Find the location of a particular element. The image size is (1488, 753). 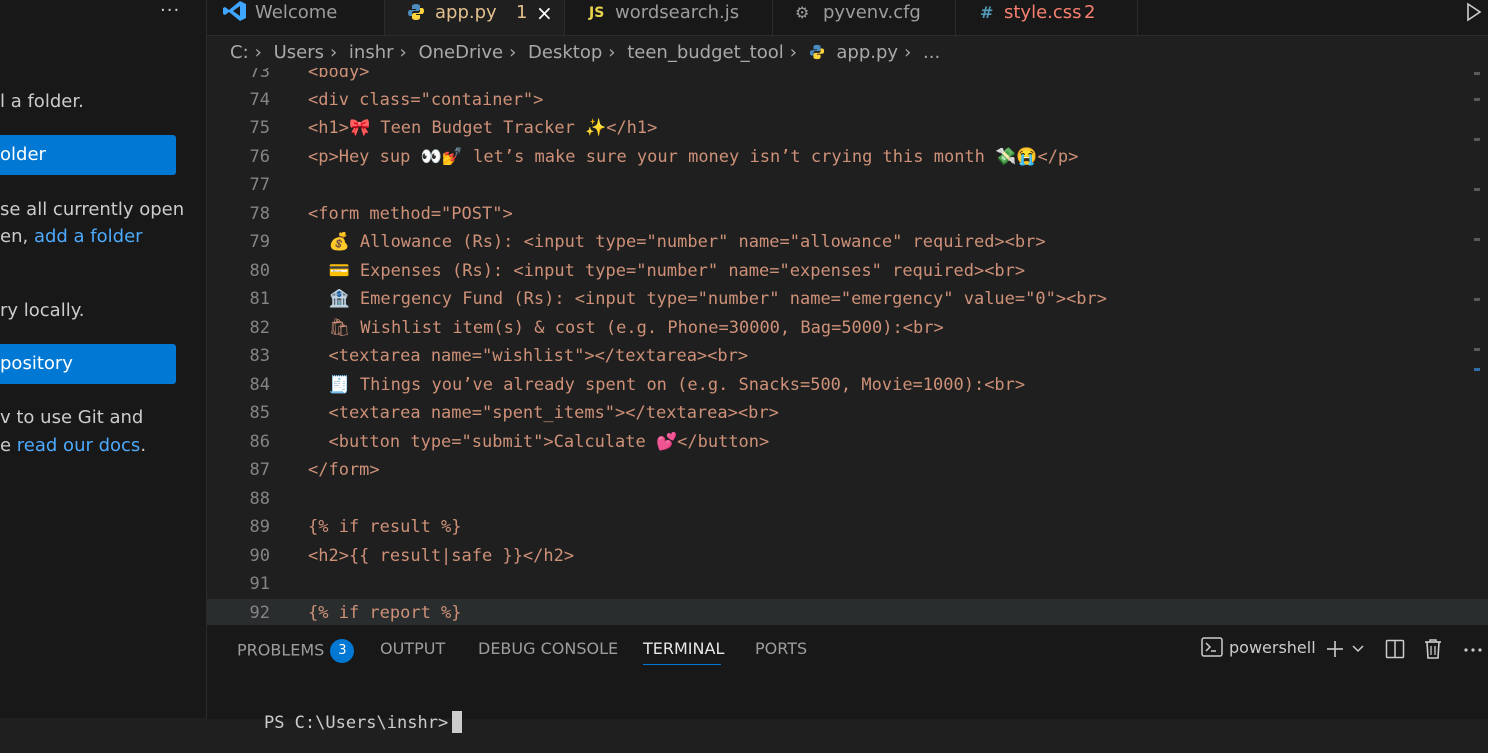

tab-app-py: app.py 1 × is located at coordinates (475, 17).